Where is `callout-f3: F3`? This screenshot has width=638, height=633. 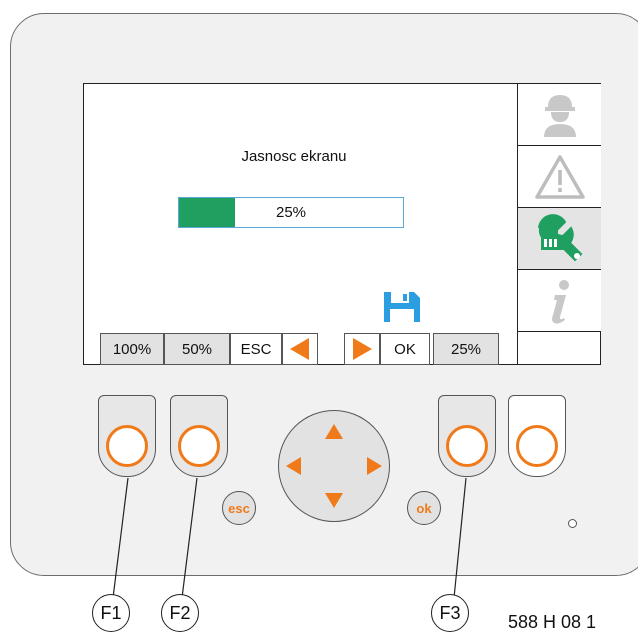
callout-f3: F3 is located at coordinates (450, 613).